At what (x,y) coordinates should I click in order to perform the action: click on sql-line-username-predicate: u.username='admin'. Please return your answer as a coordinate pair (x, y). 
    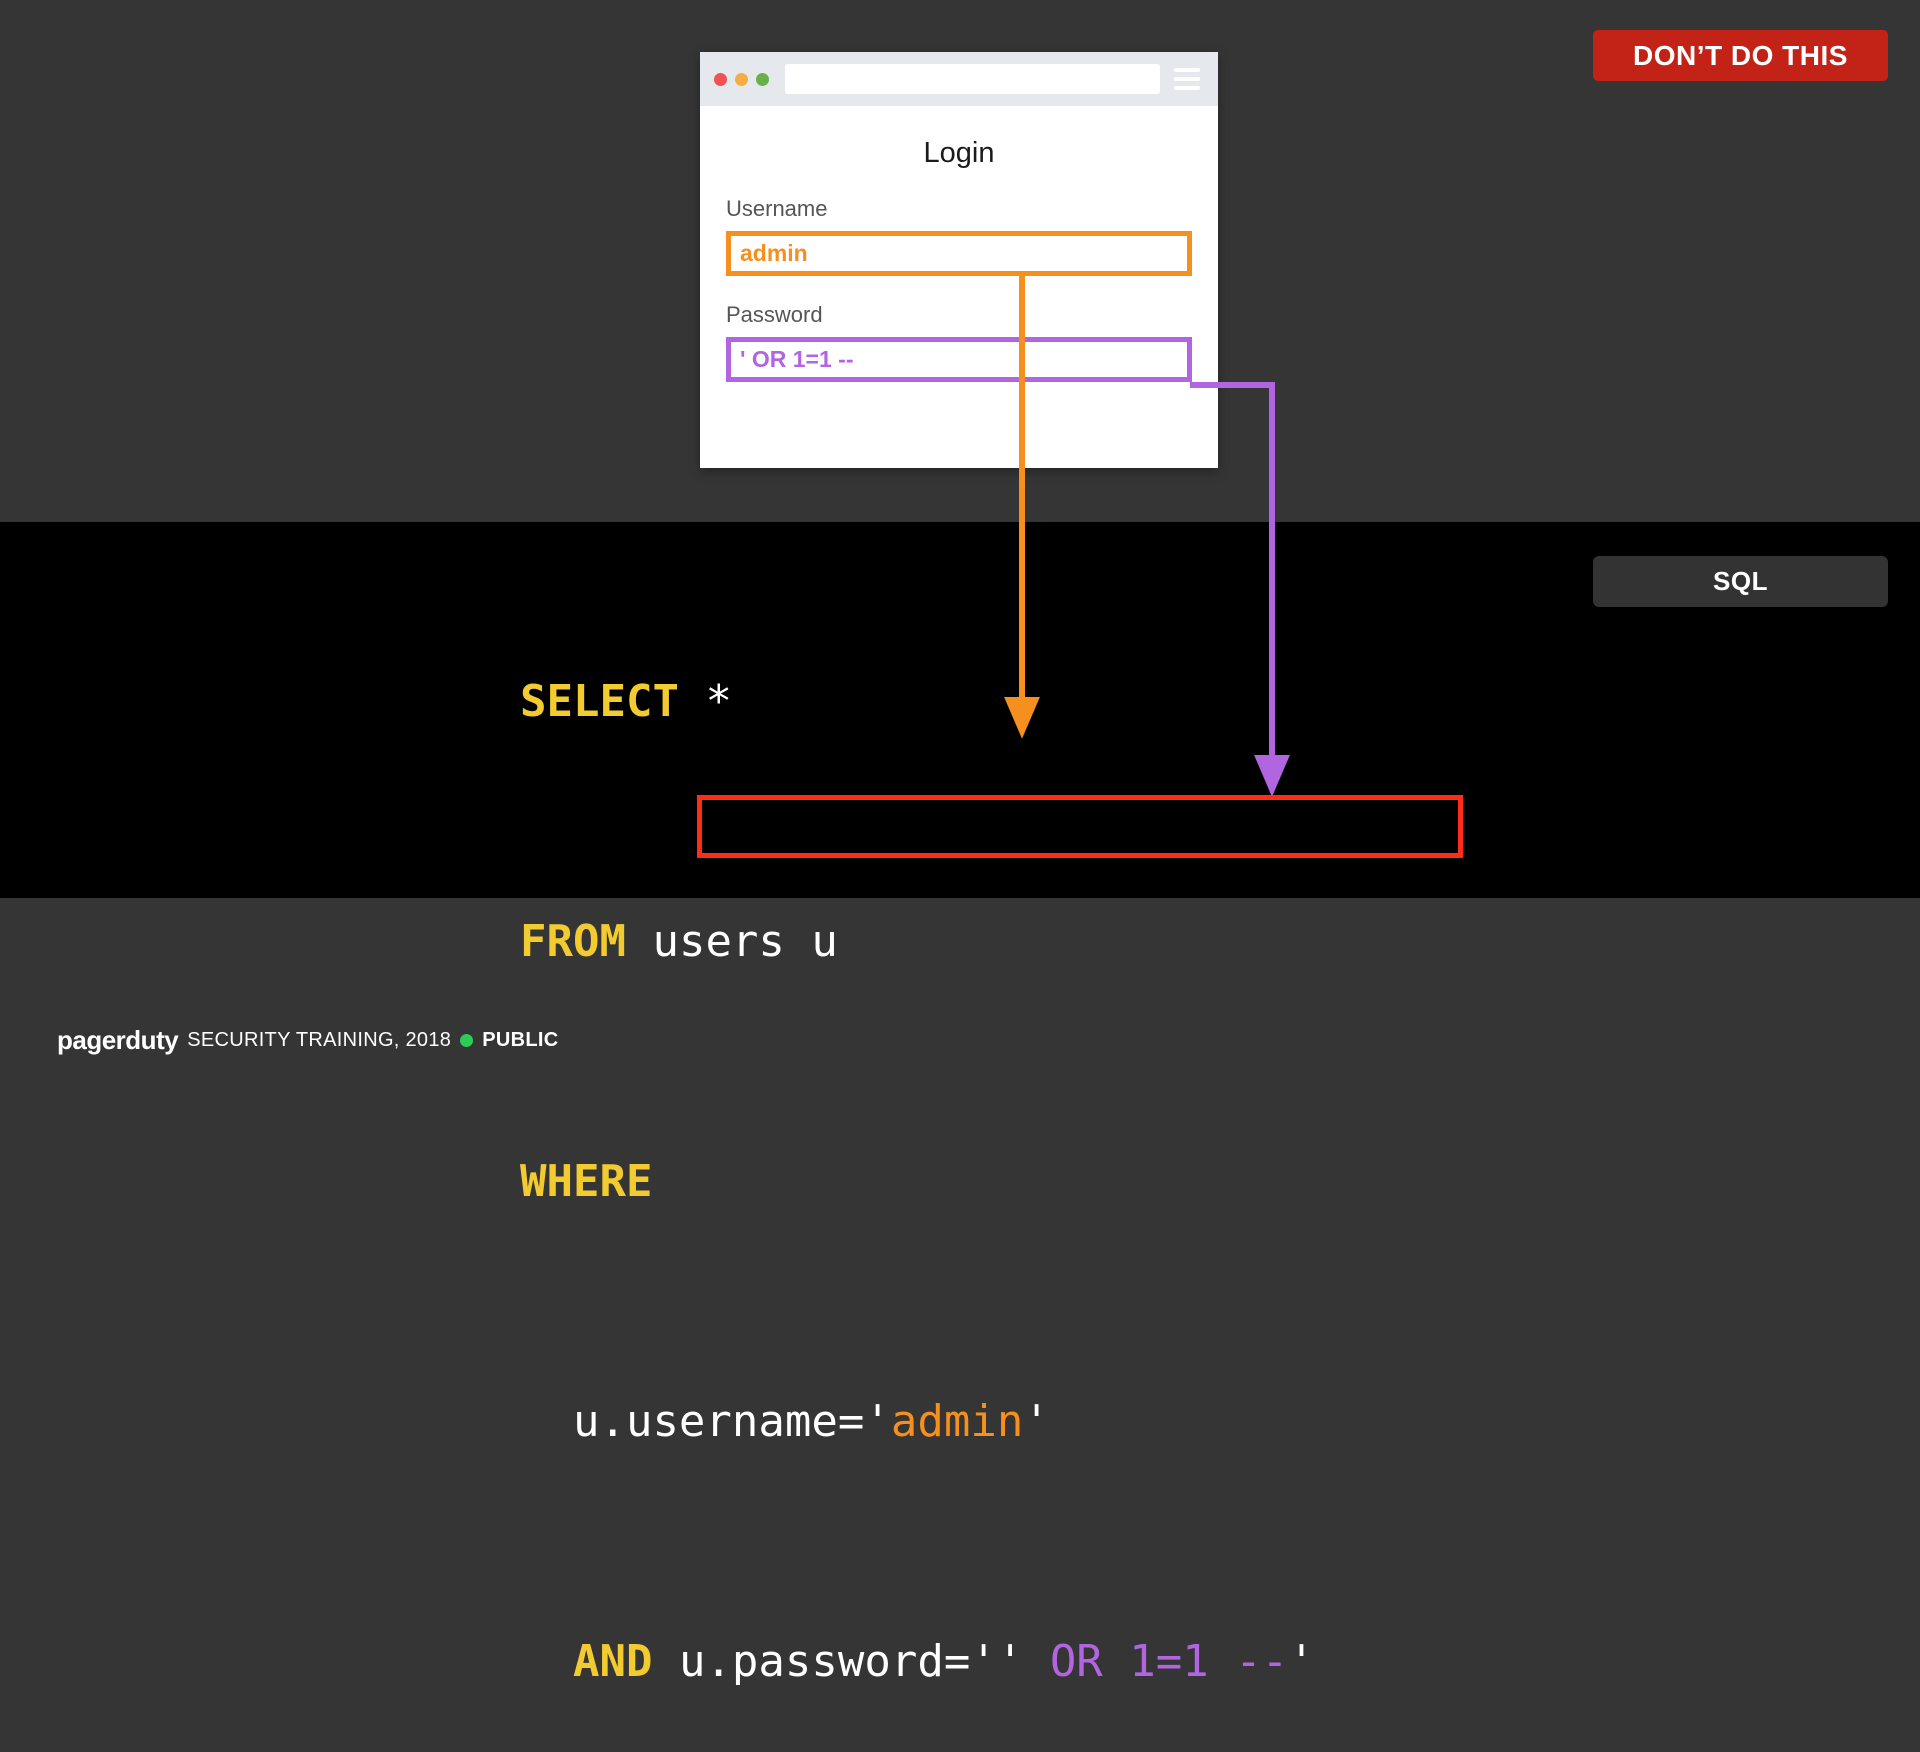
    Looking at the image, I should click on (917, 1422).